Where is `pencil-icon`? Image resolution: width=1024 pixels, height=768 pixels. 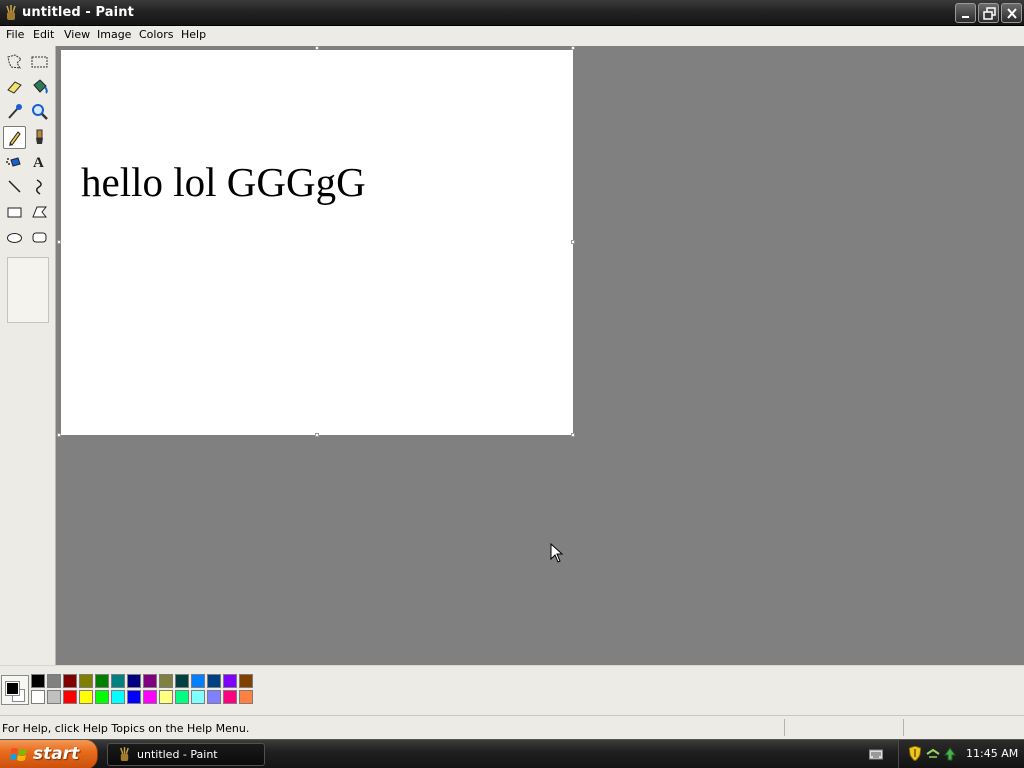
pencil-icon is located at coordinates (15, 138).